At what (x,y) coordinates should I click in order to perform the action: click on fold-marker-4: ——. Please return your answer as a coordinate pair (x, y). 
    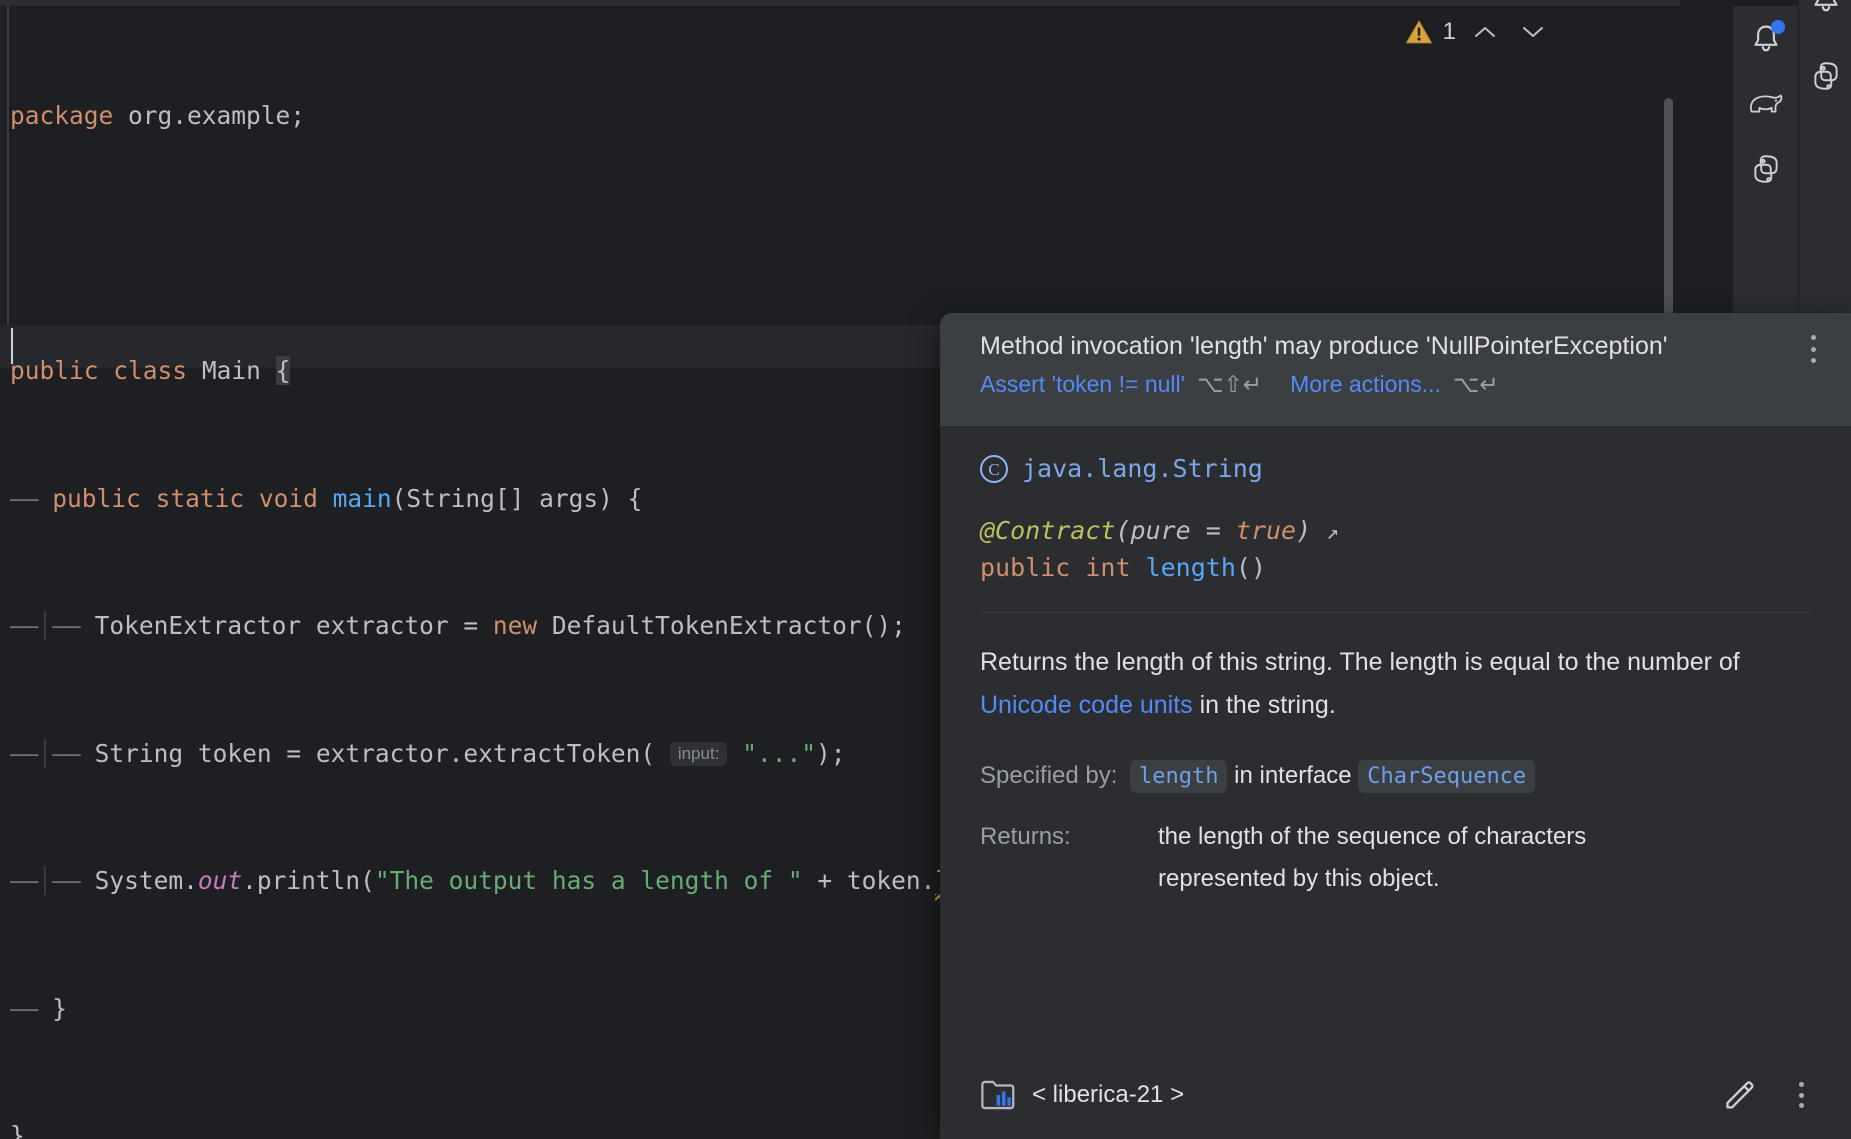
    Looking at the image, I should click on (24, 753).